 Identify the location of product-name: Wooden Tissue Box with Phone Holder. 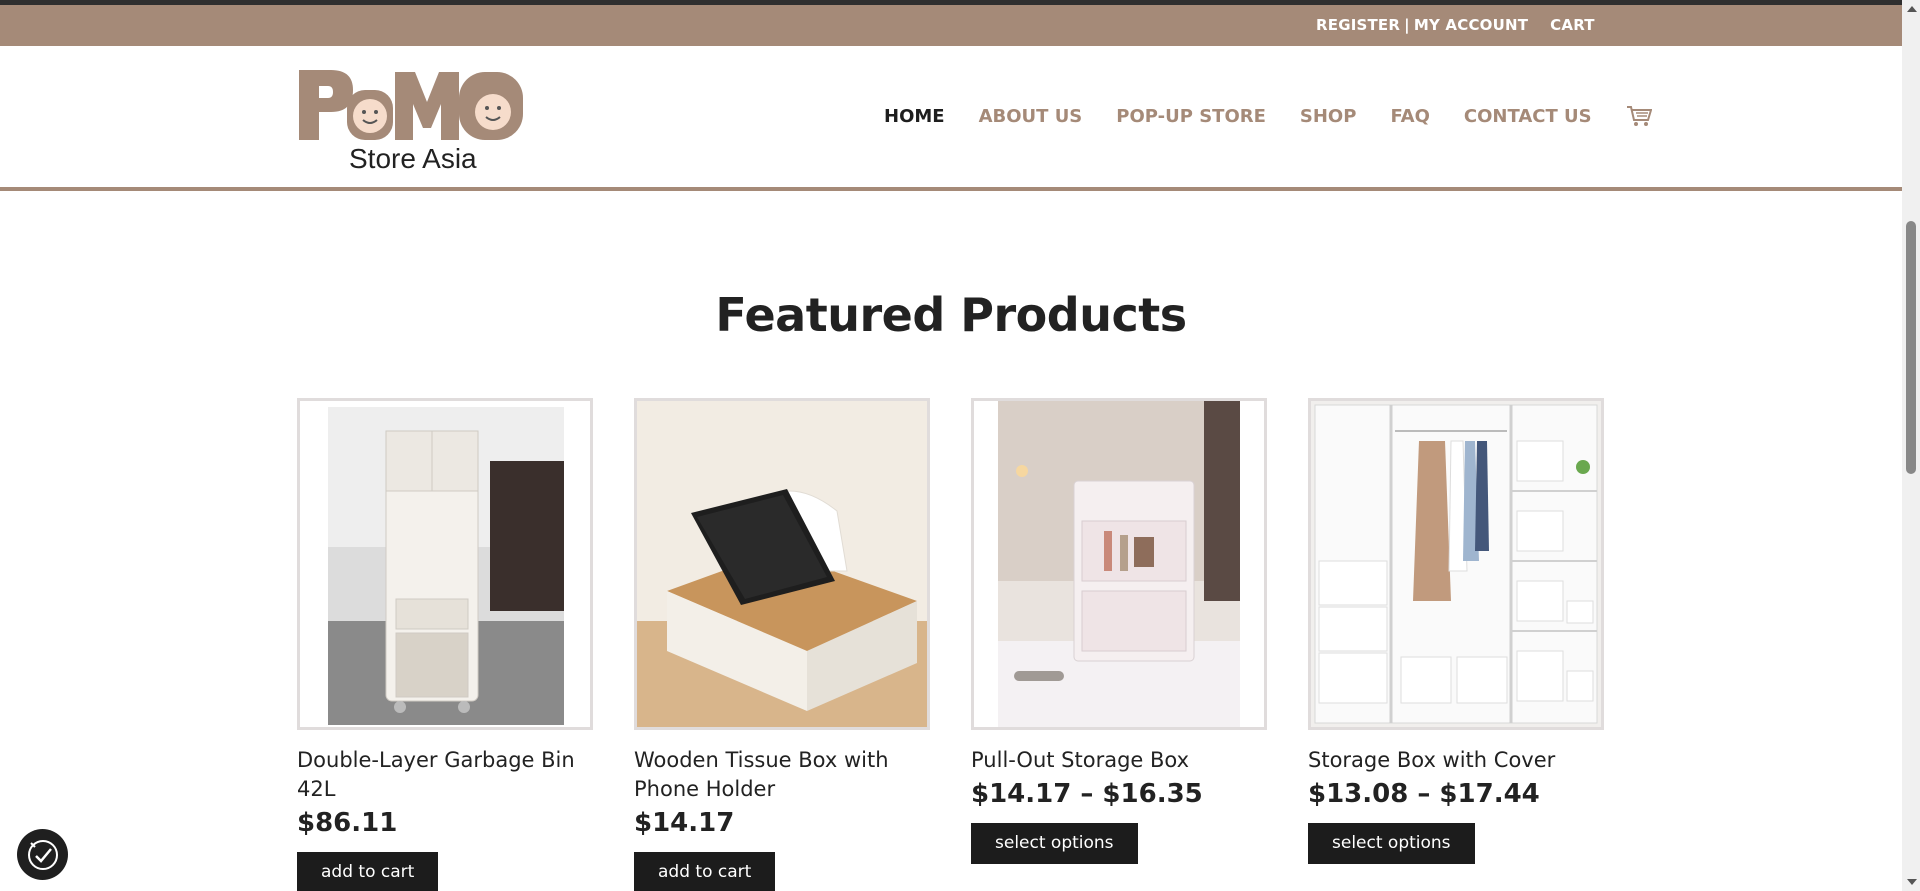
(782, 775).